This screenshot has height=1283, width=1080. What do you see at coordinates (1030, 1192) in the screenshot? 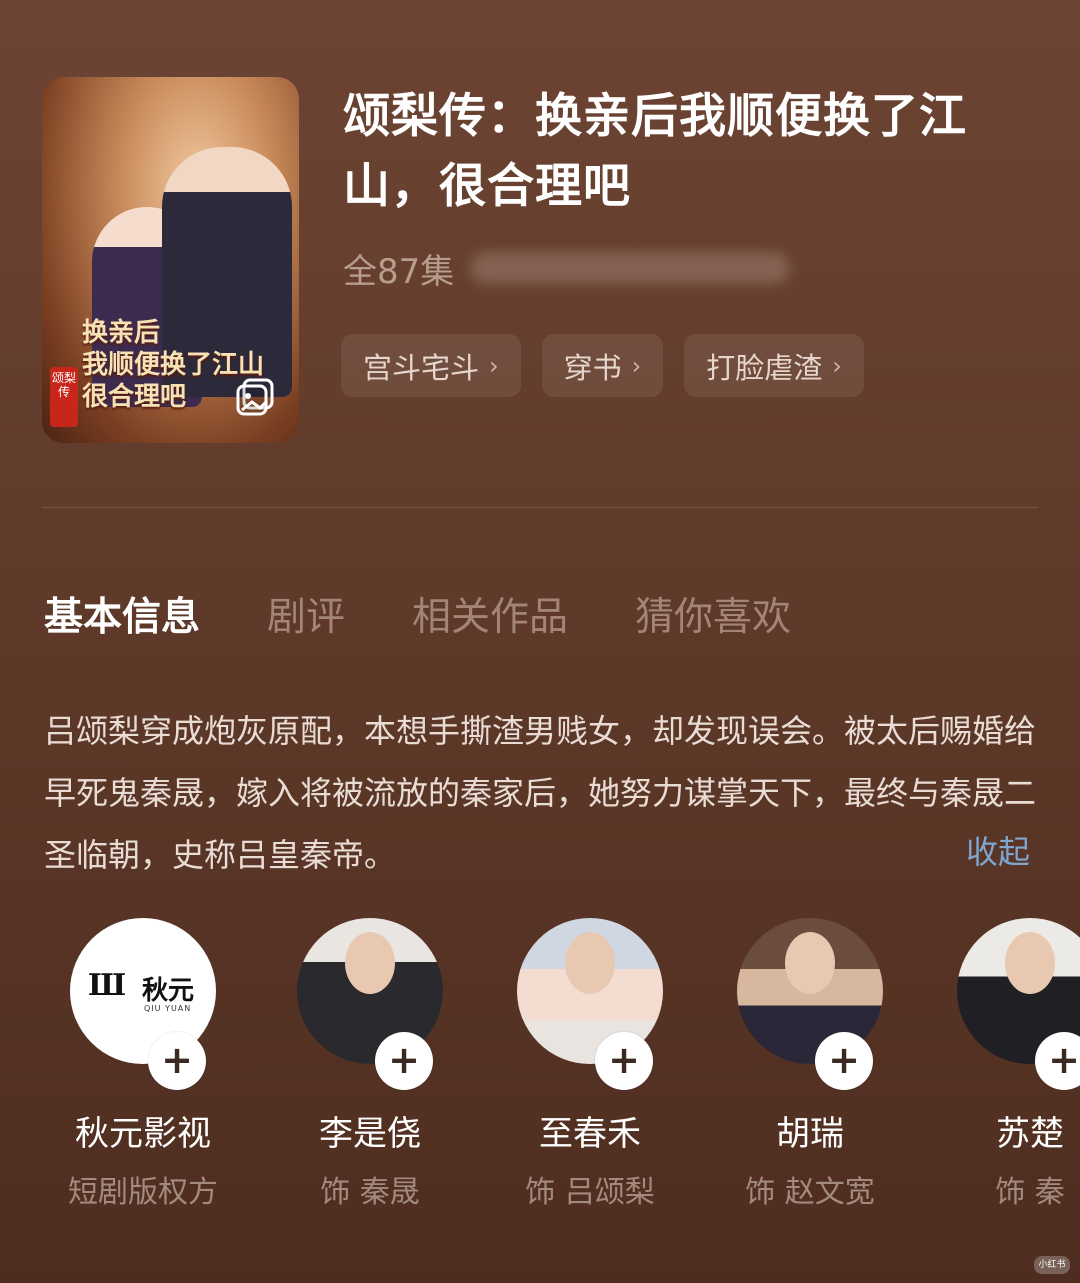
I see `cast-role: 饰 秦` at bounding box center [1030, 1192].